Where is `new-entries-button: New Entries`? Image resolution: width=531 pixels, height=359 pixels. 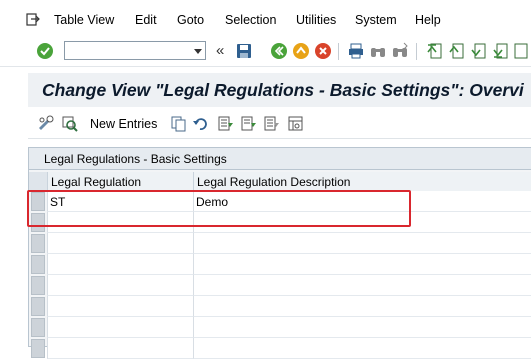 new-entries-button: New Entries is located at coordinates (123, 124).